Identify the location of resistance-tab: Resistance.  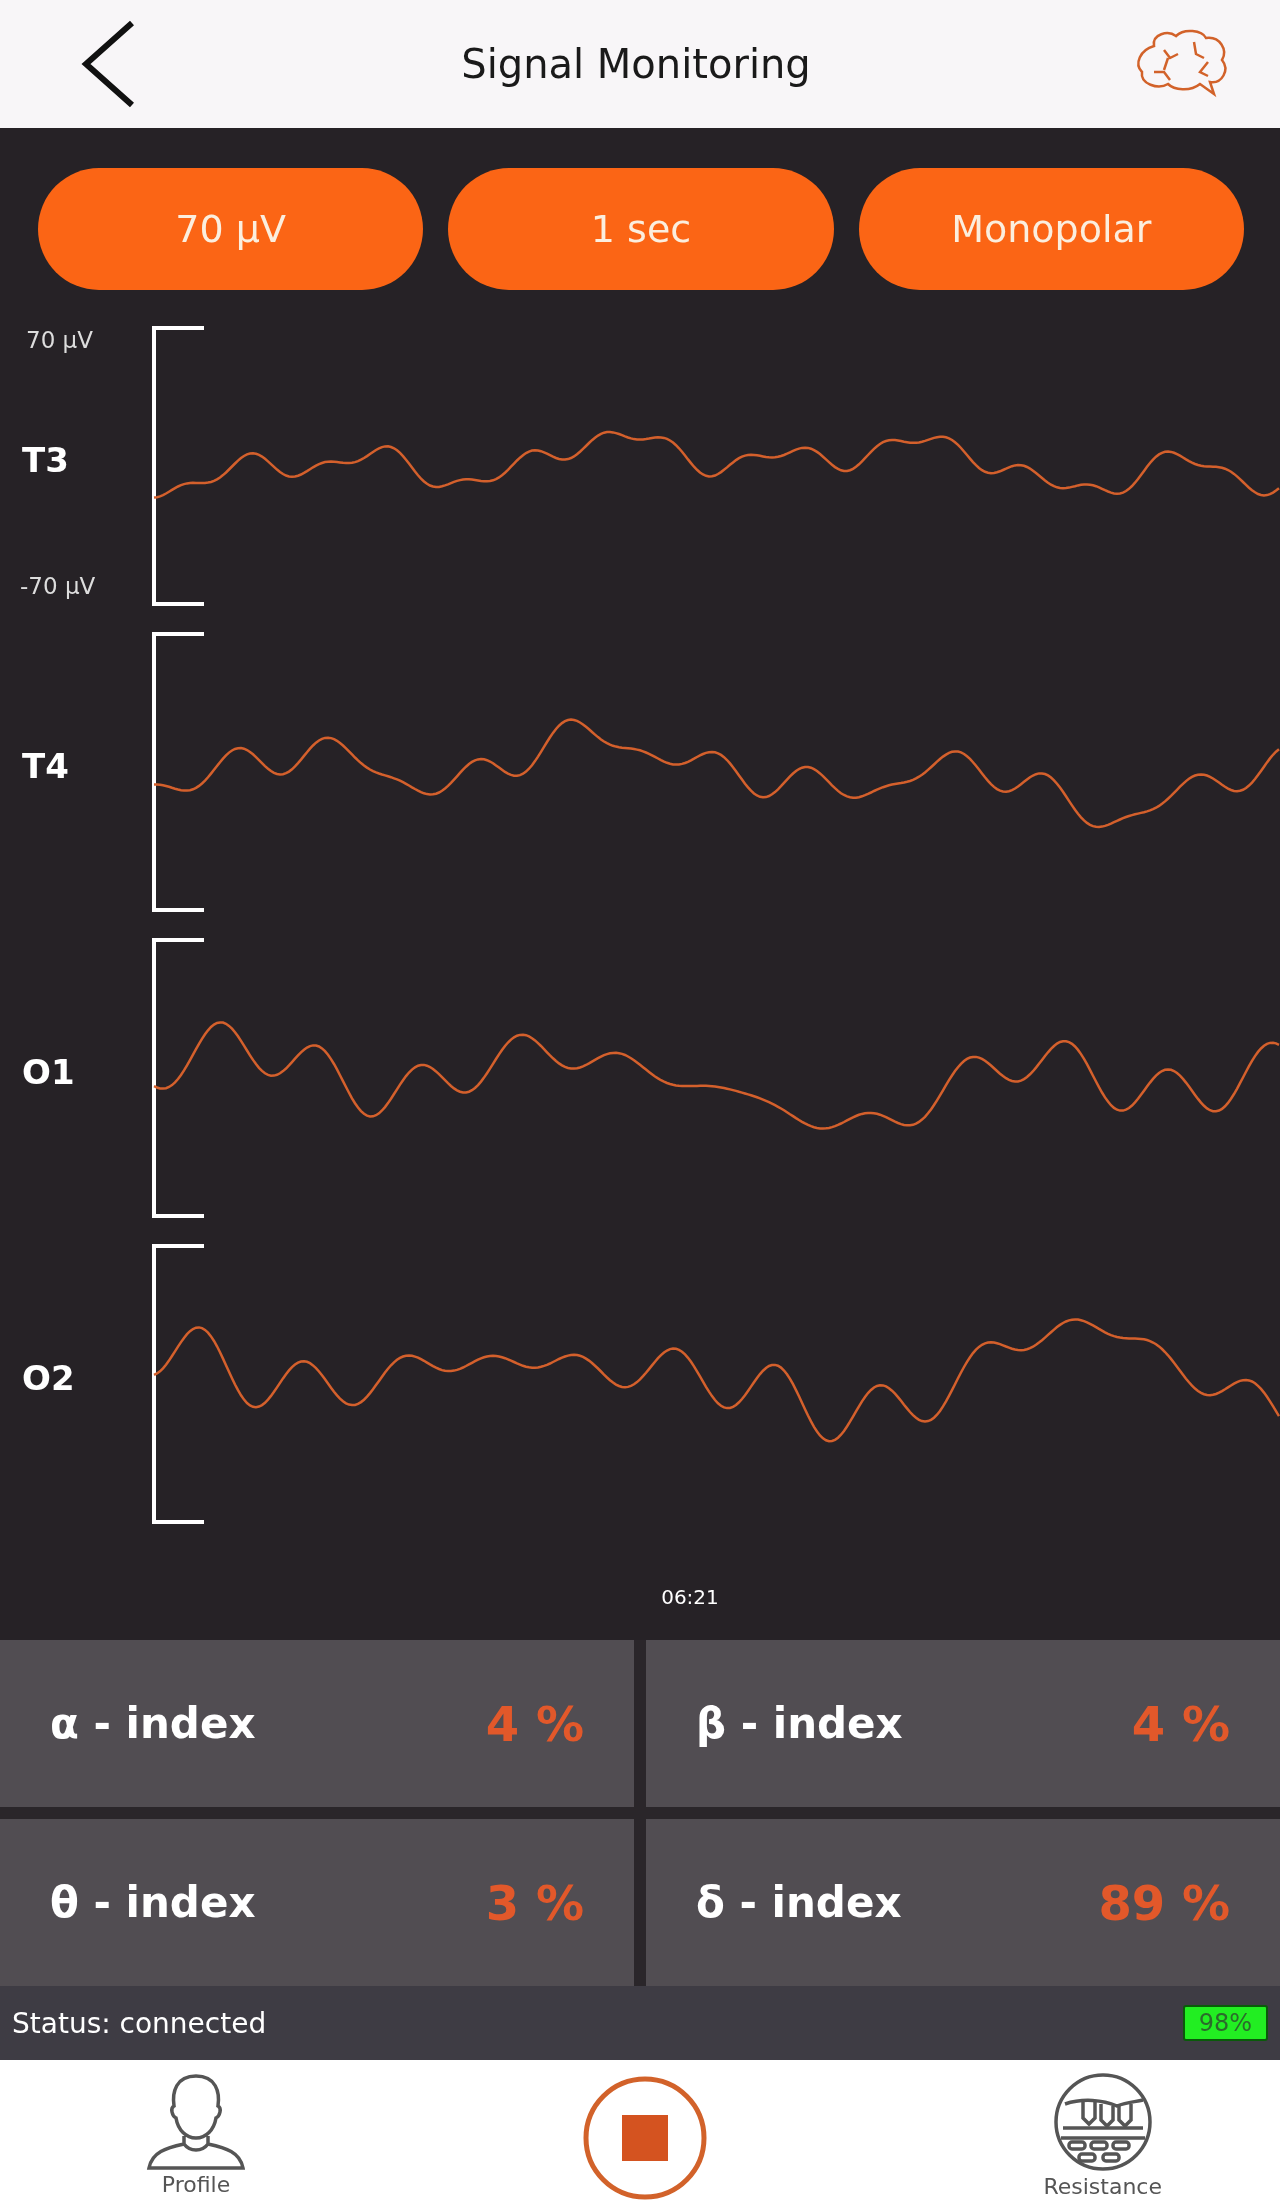
(1102, 2134).